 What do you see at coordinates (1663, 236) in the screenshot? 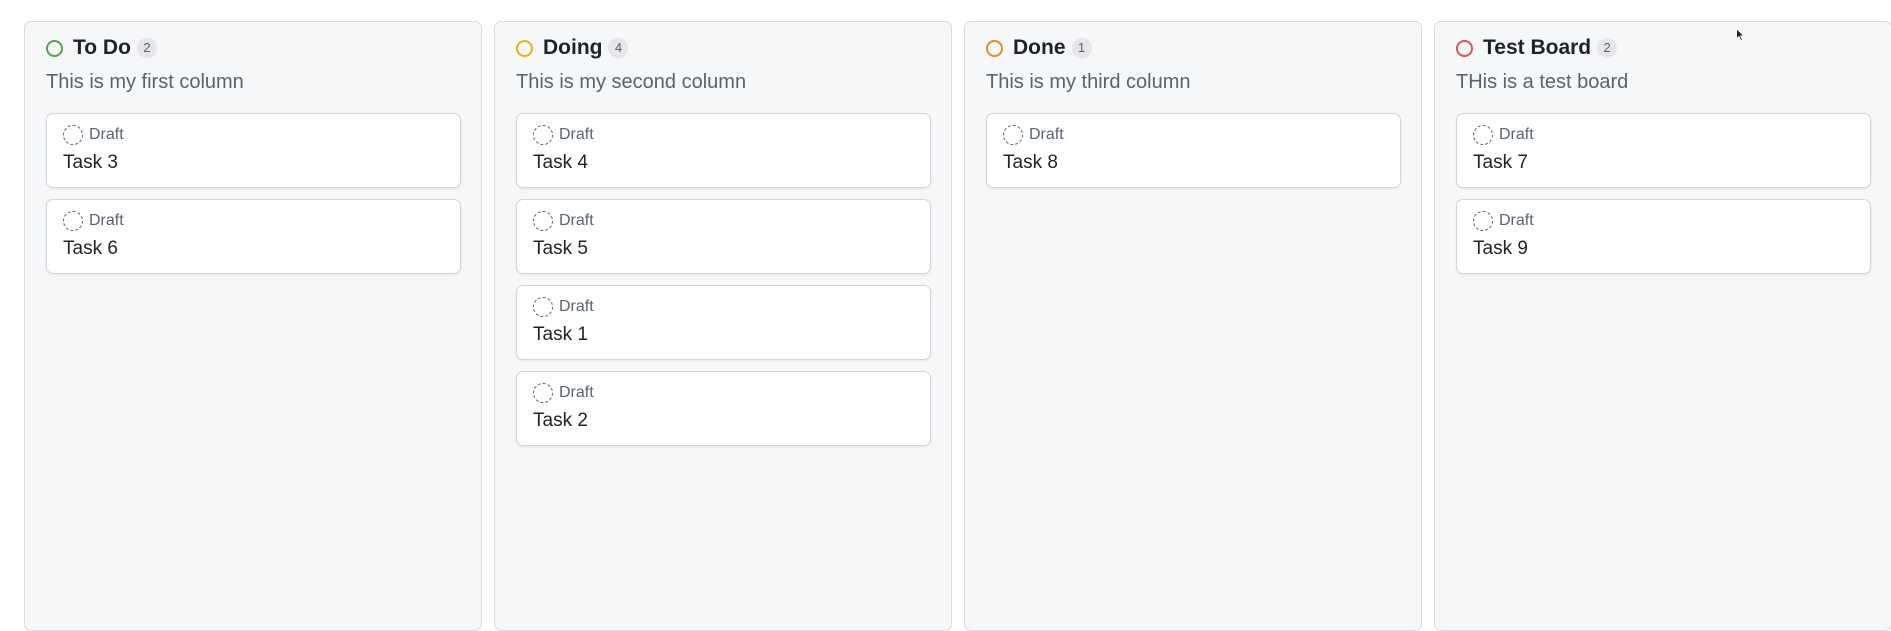
I see `task-card: Draft Task 9` at bounding box center [1663, 236].